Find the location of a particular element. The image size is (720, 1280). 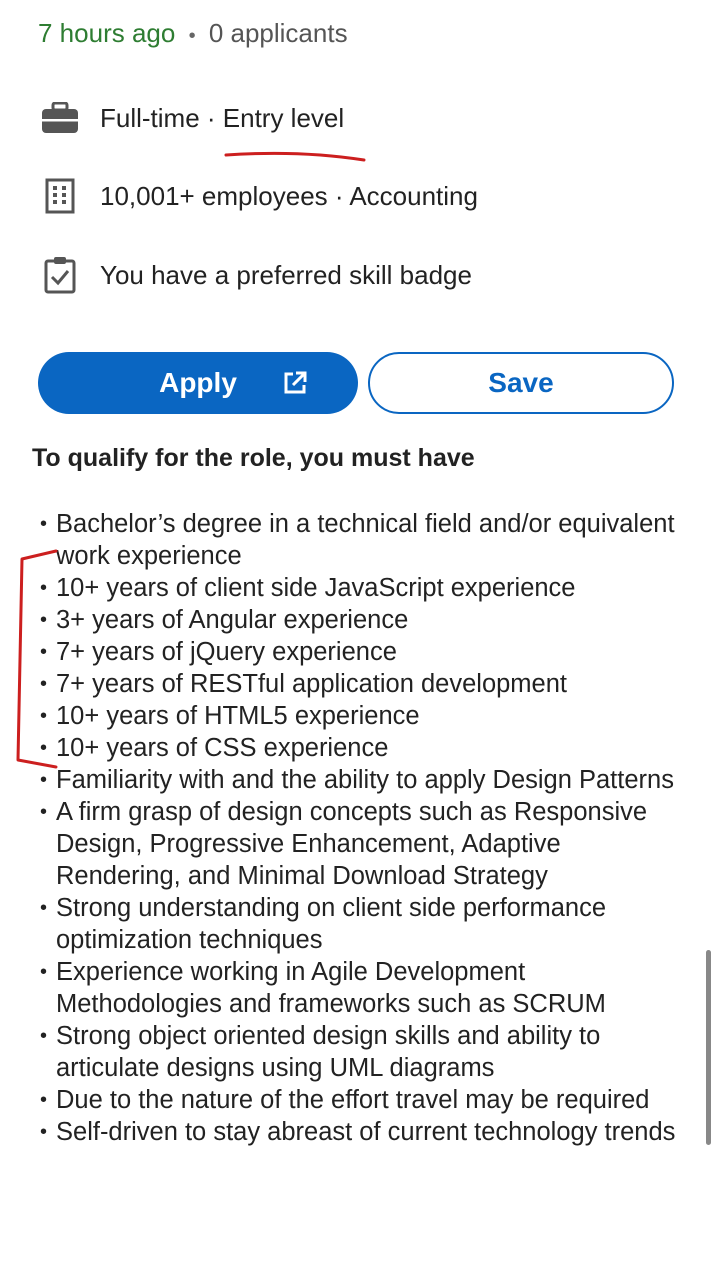

scrollbar is located at coordinates (708, 1047).